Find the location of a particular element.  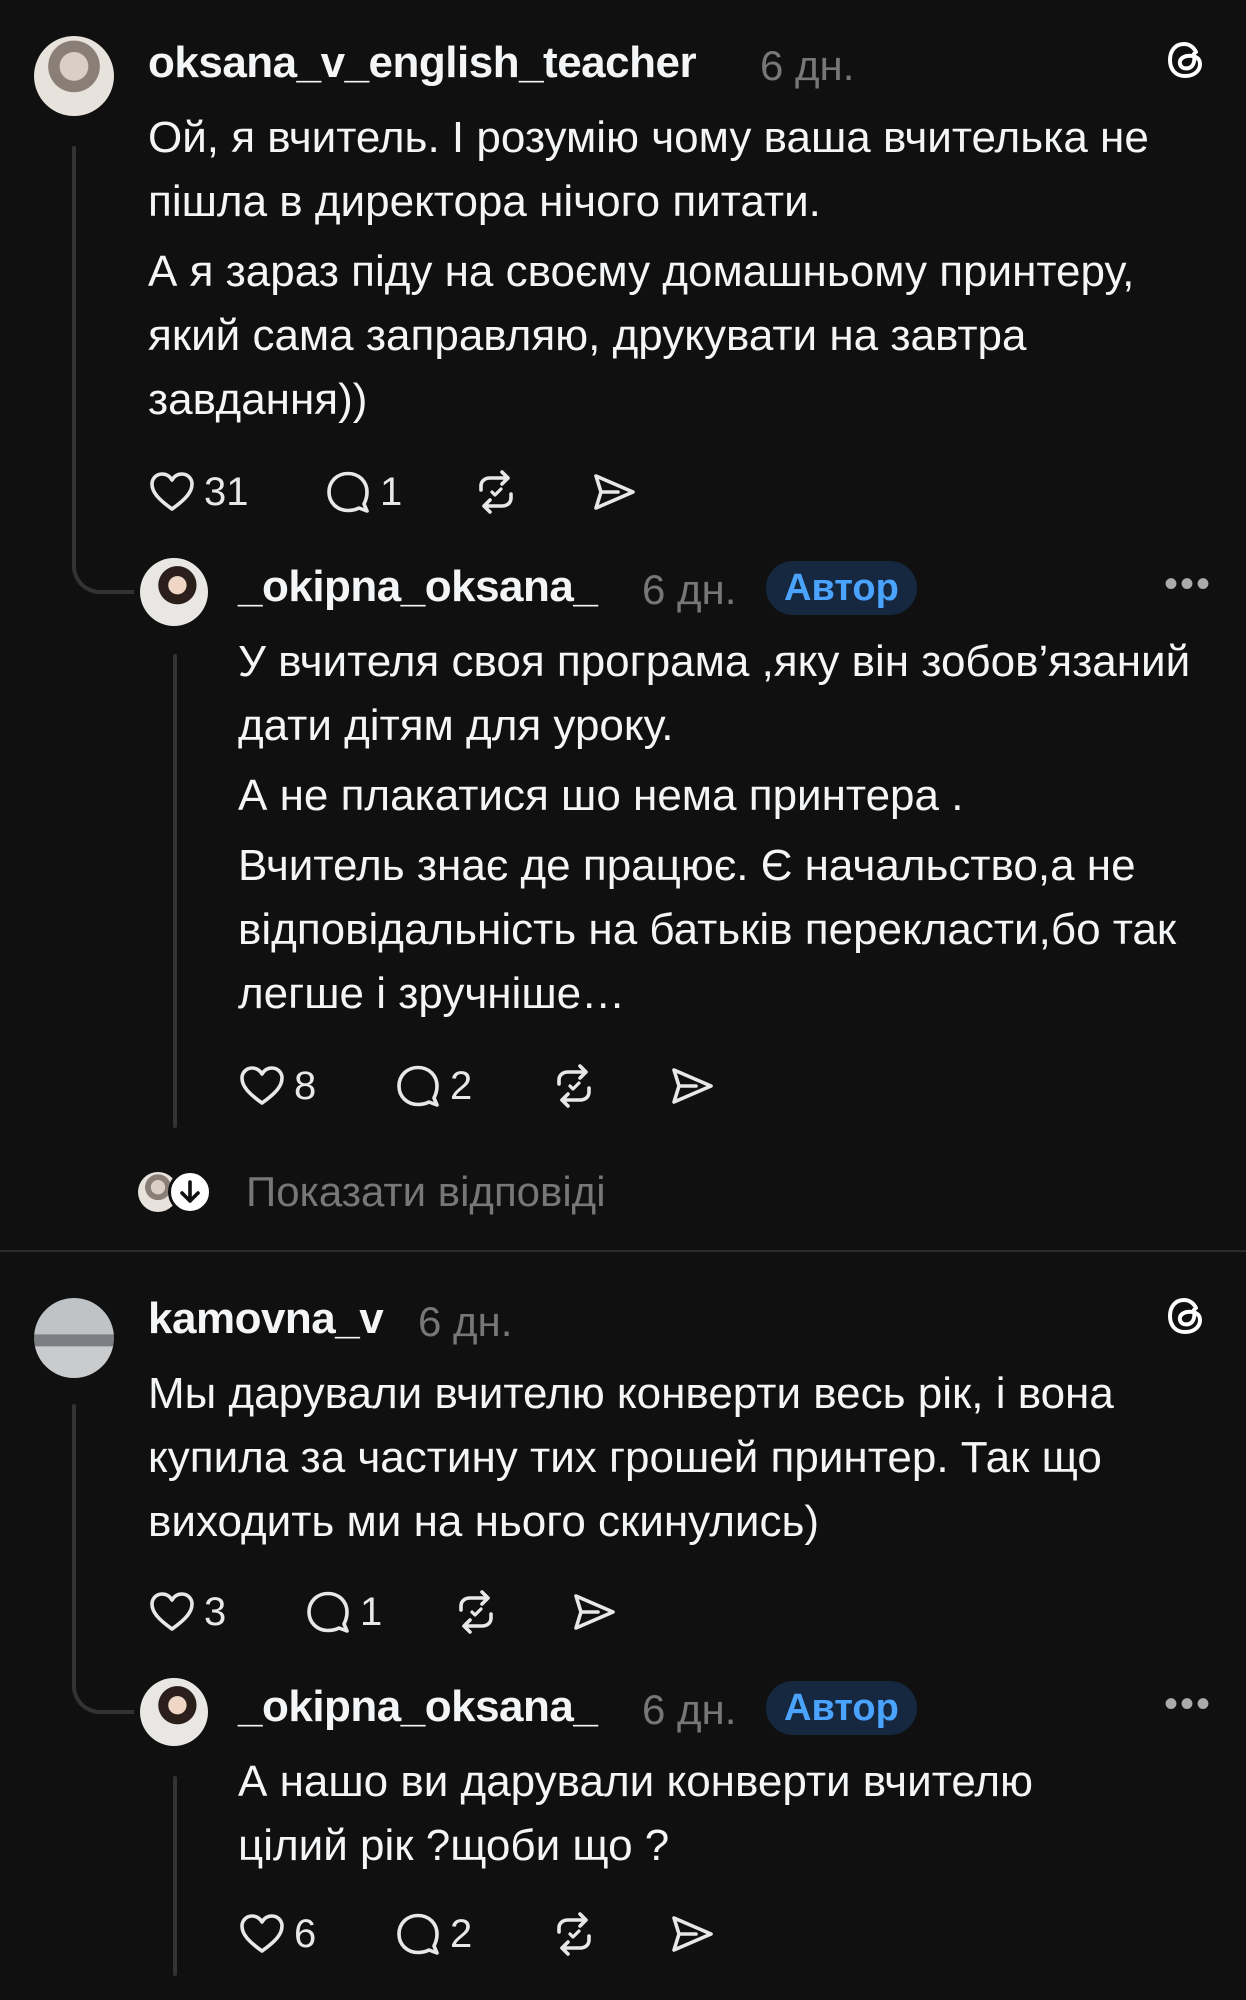

like-count: 6 is located at coordinates (305, 1933).